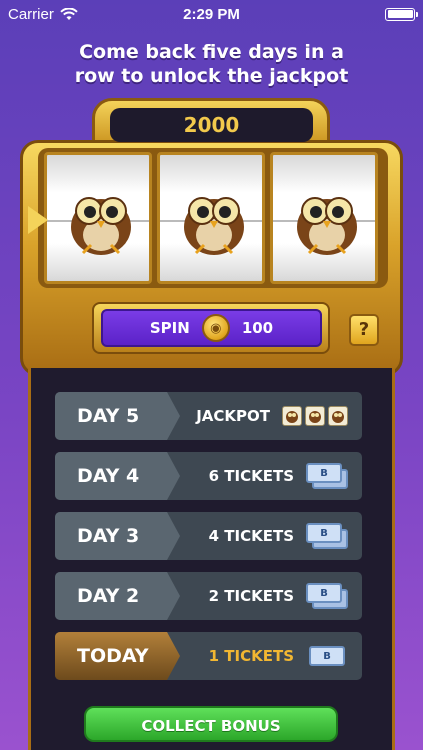  I want to click on day-label: DAY 2, so click(117, 596).